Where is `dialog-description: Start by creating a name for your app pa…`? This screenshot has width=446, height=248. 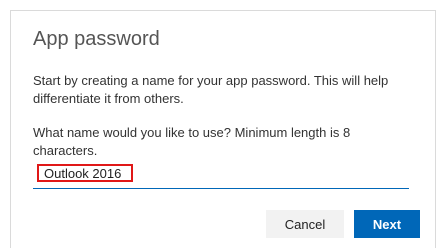
dialog-description: Start by creating a name for your app pa… is located at coordinates (211, 89).